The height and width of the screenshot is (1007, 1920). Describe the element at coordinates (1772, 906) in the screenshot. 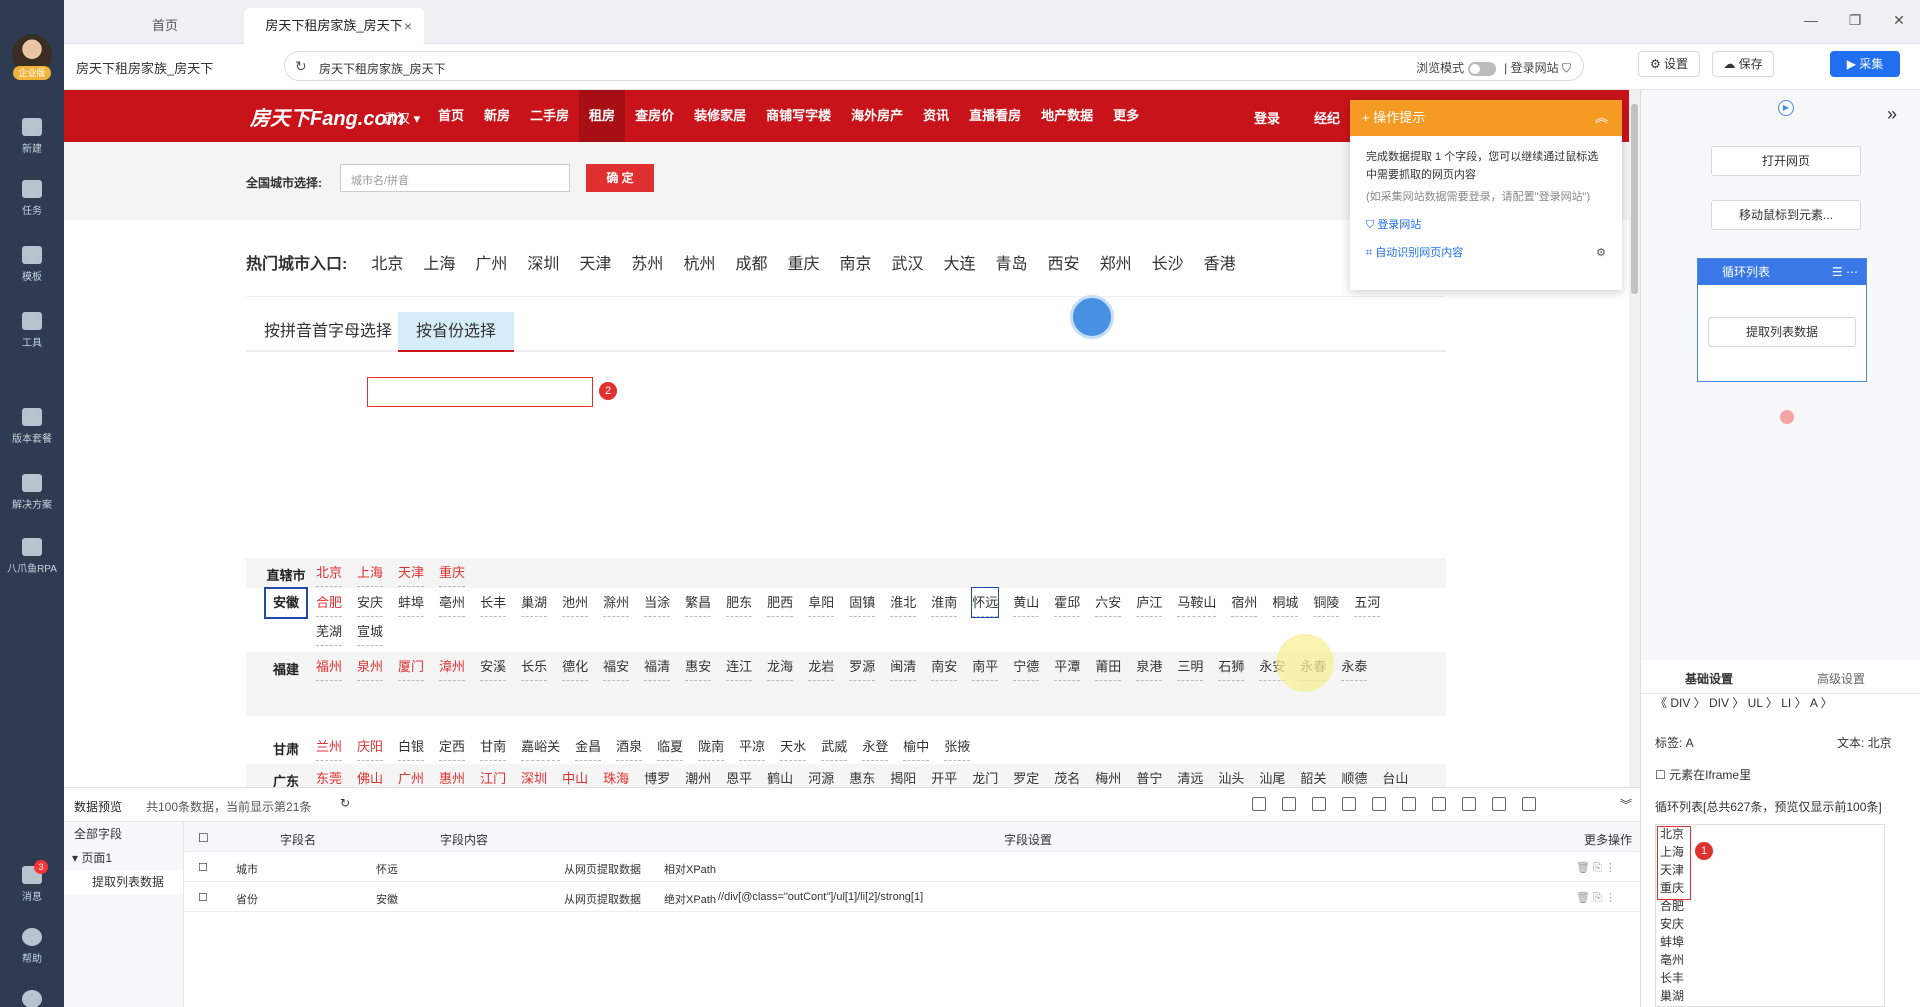

I see `list-item: 合肥` at that location.